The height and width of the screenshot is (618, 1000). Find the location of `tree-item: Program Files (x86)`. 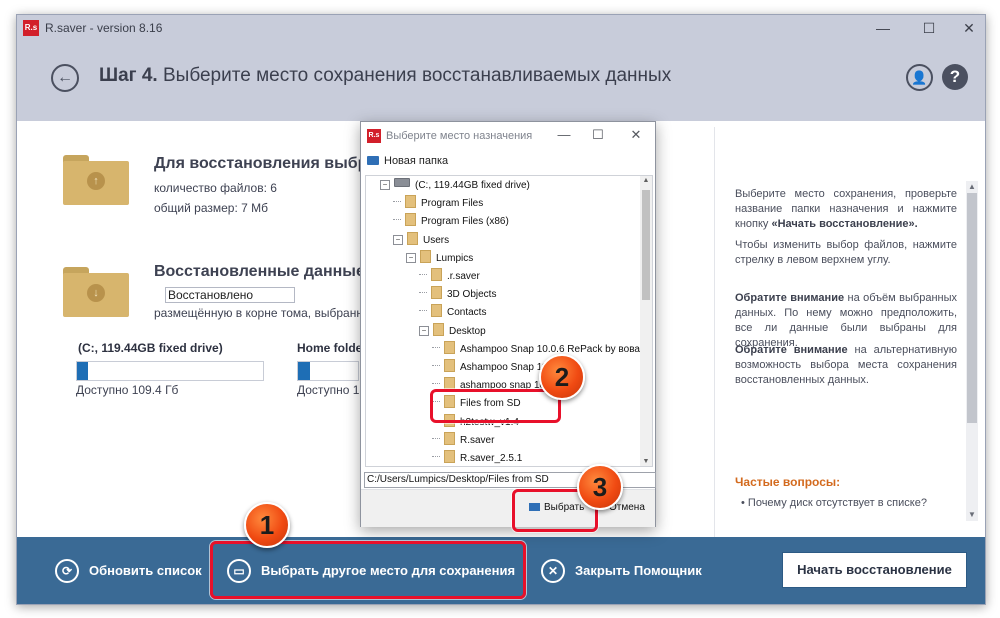

tree-item: Program Files (x86) is located at coordinates (451, 222).